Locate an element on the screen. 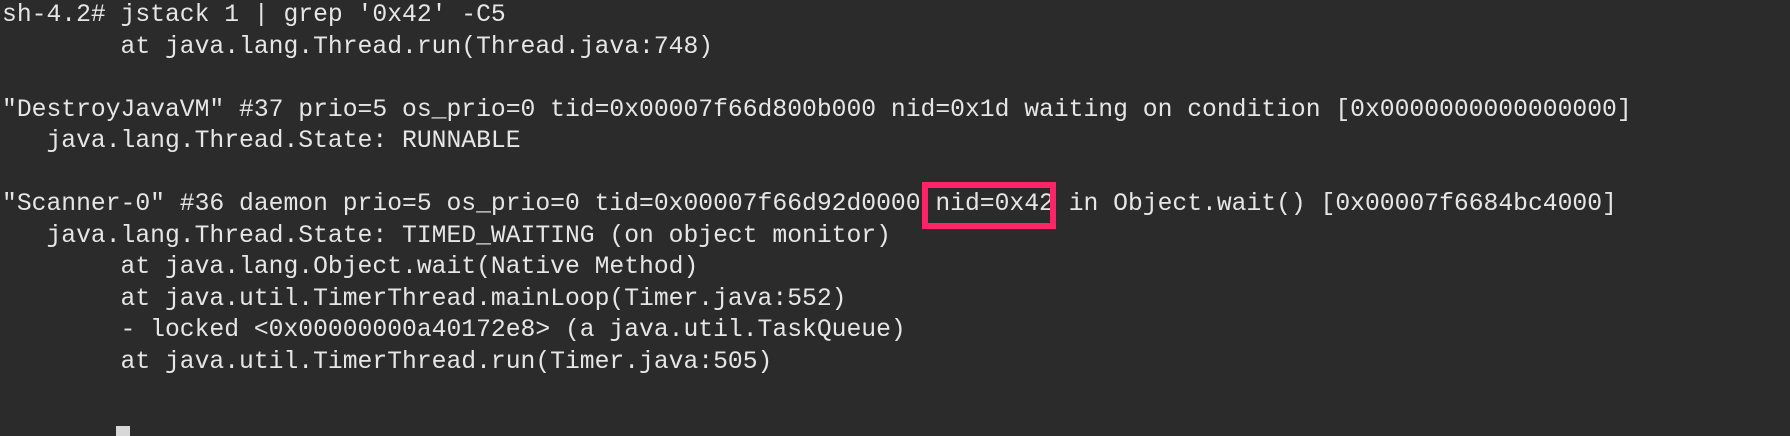 The image size is (1790, 436). stack-frame-line: at java.lang.Thread.run(Thread.java:748) is located at coordinates (358, 46).